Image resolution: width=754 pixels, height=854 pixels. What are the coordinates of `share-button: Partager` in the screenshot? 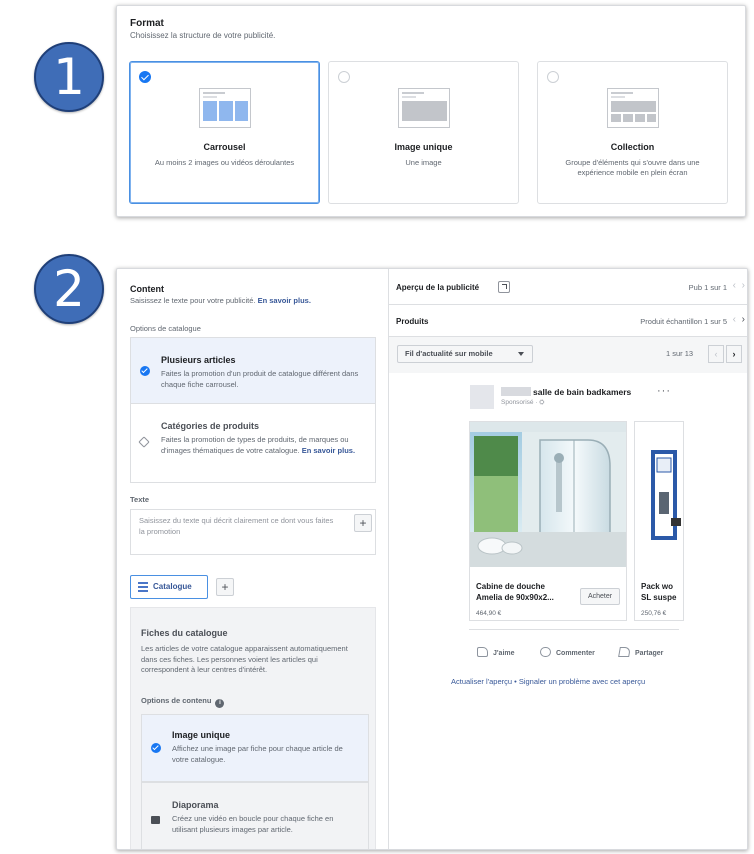 It's located at (641, 652).